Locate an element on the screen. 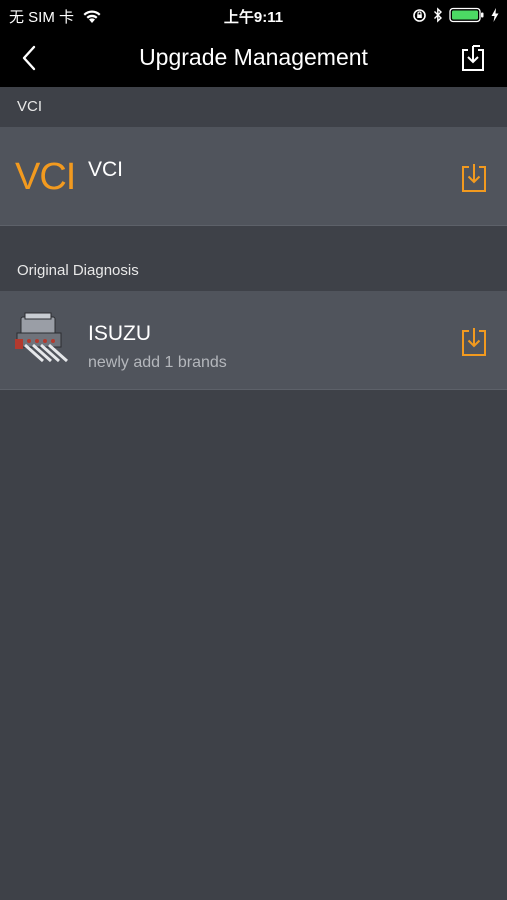 The image size is (507, 900). status-right is located at coordinates (455, 15).